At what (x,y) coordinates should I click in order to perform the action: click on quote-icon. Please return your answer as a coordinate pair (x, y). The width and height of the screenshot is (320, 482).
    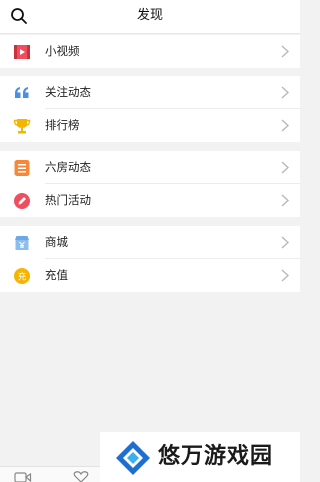
    Looking at the image, I should click on (22, 92).